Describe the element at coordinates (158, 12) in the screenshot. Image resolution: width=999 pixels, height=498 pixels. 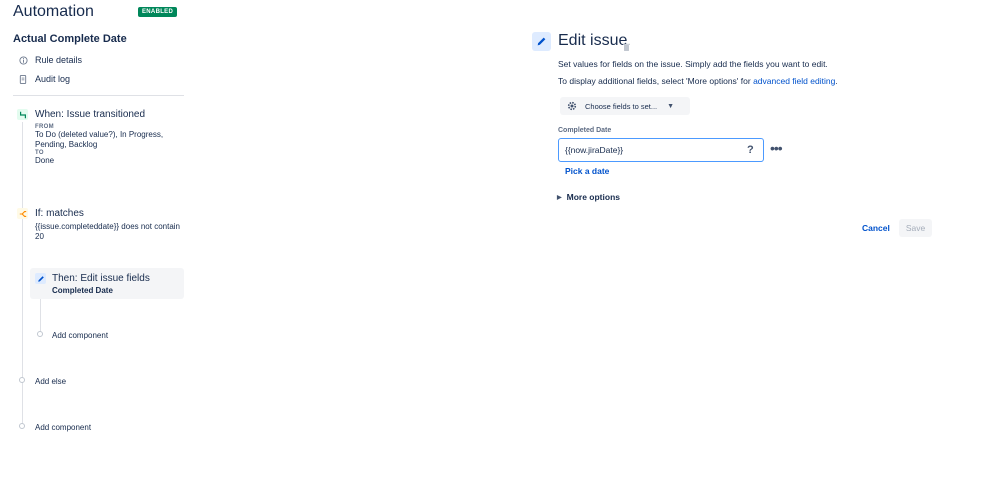
I see `status-badge: ENABLED` at that location.